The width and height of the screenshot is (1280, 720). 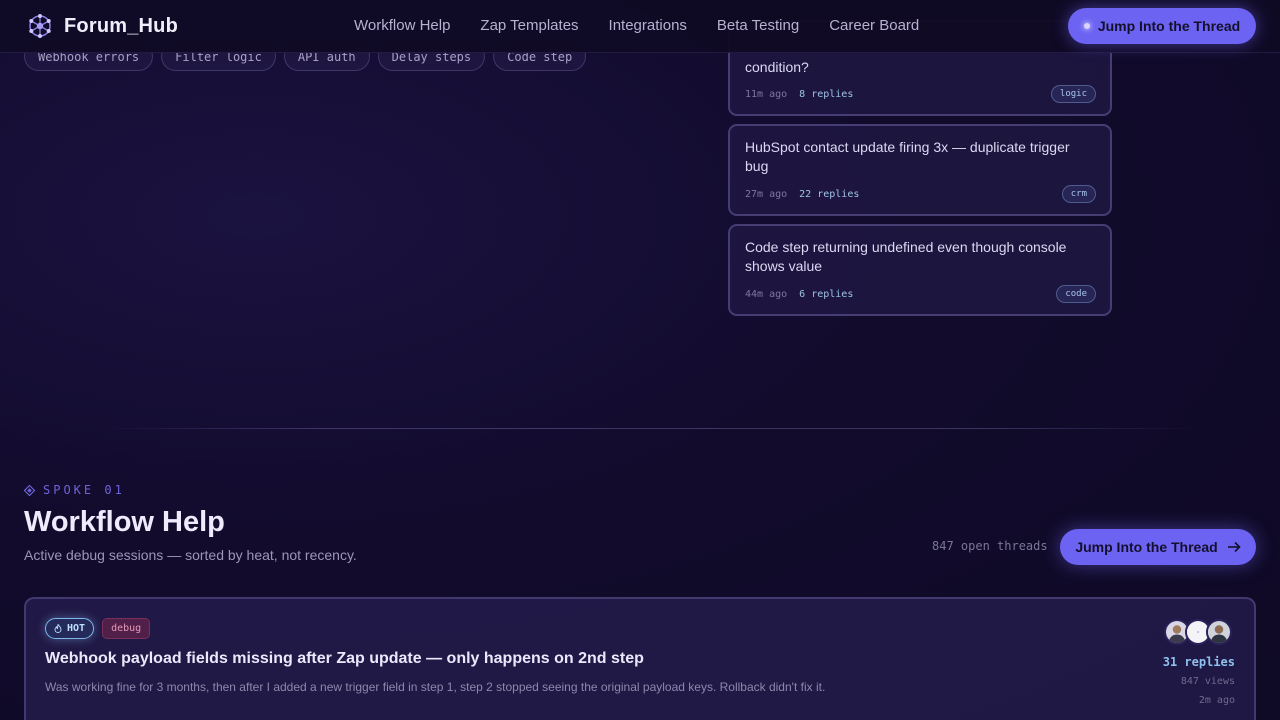 I want to click on network-hub-icon, so click(x=40, y=26).